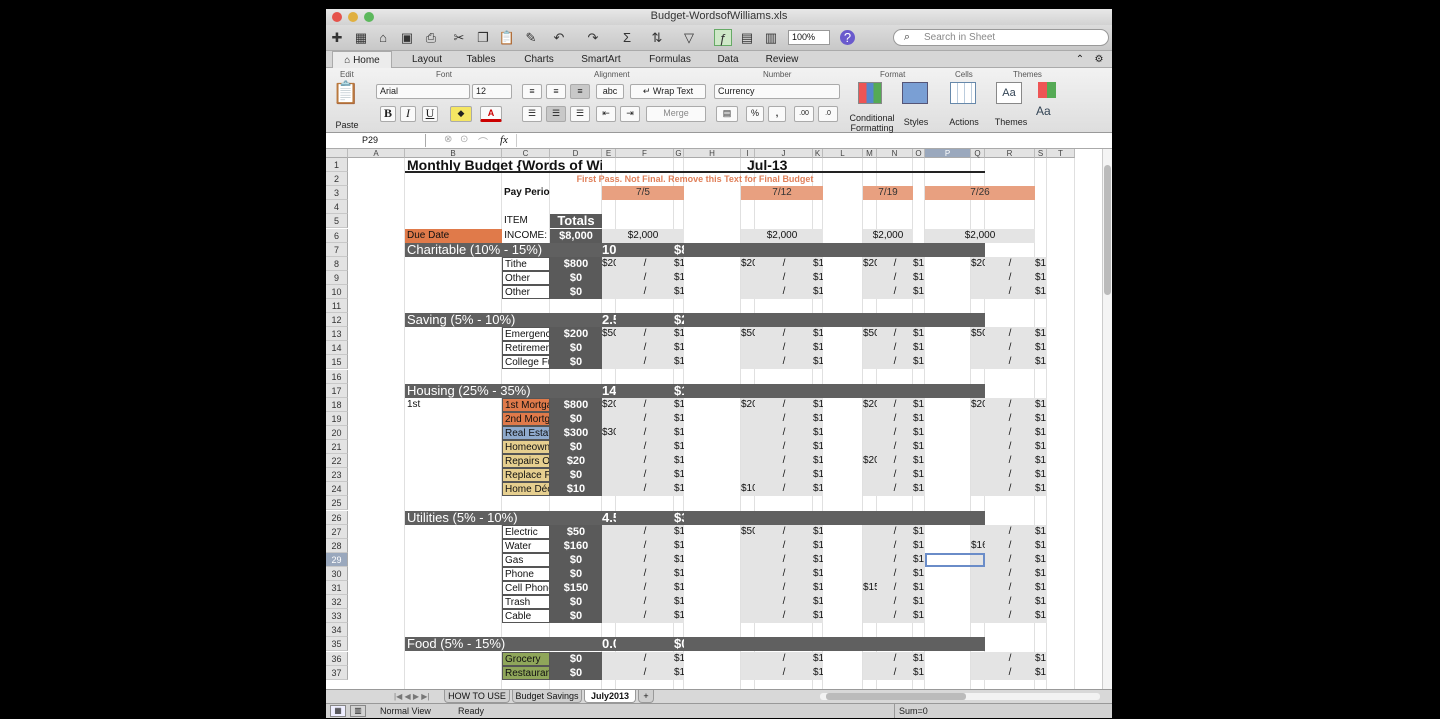 The width and height of the screenshot is (1440, 719). What do you see at coordinates (1061, 153) in the screenshot?
I see `column-header-t: T` at bounding box center [1061, 153].